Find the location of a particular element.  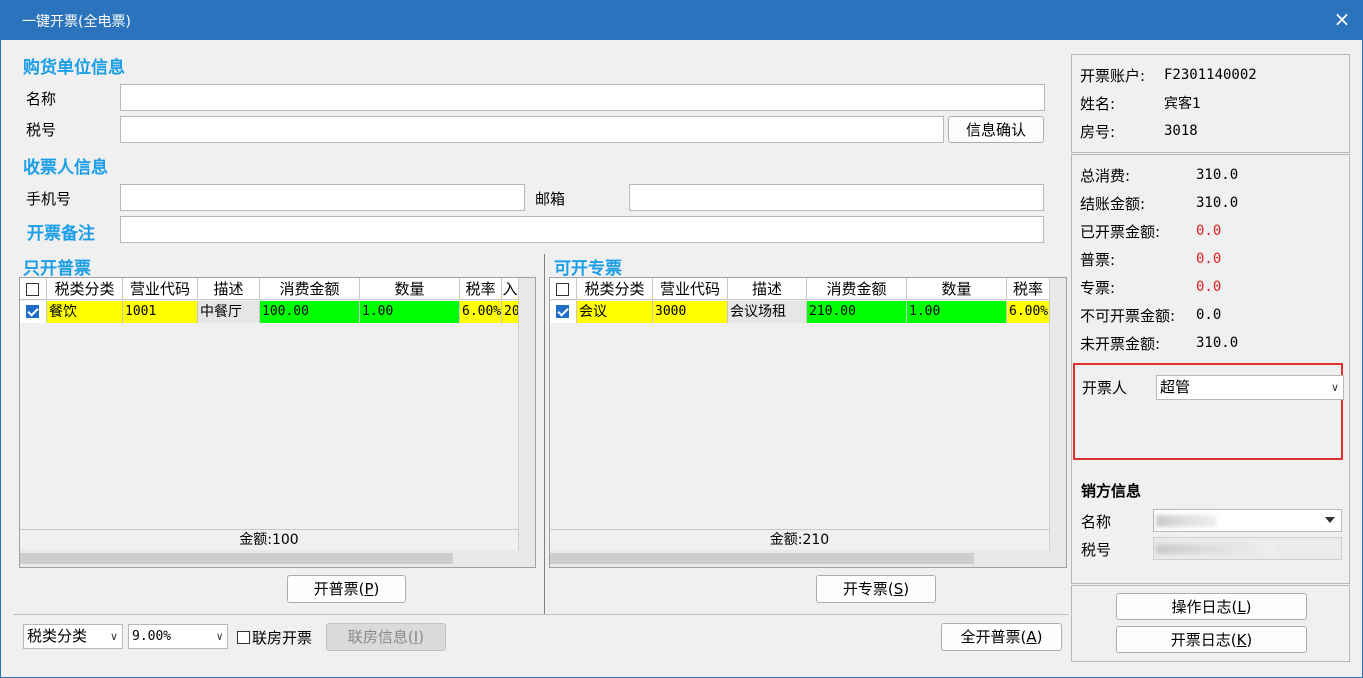

operation-log-button: 操作日志(L) is located at coordinates (1211, 606).